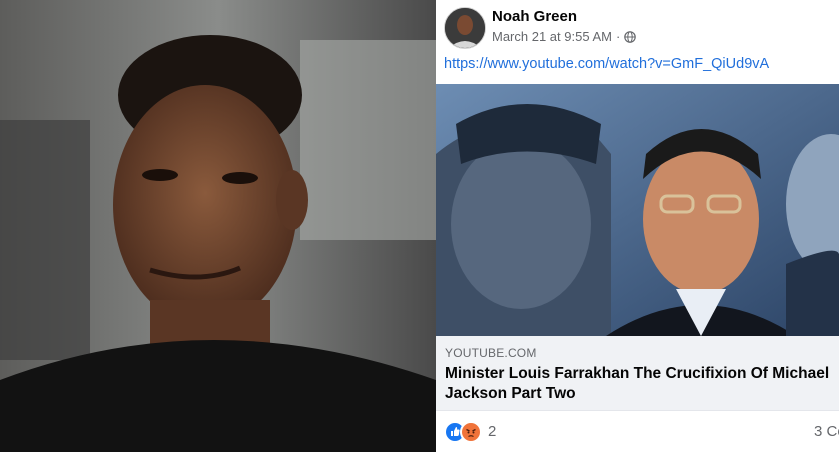  Describe the element at coordinates (471, 432) in the screenshot. I see `angry-icon` at that location.